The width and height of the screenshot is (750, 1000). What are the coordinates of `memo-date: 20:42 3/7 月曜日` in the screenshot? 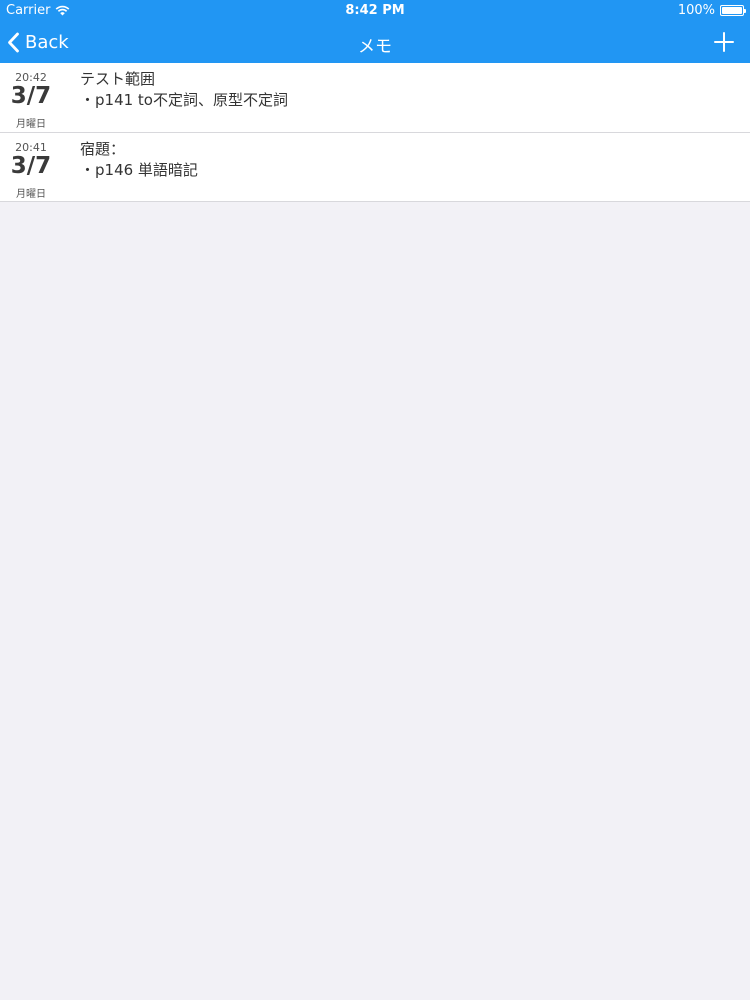 It's located at (31, 97).